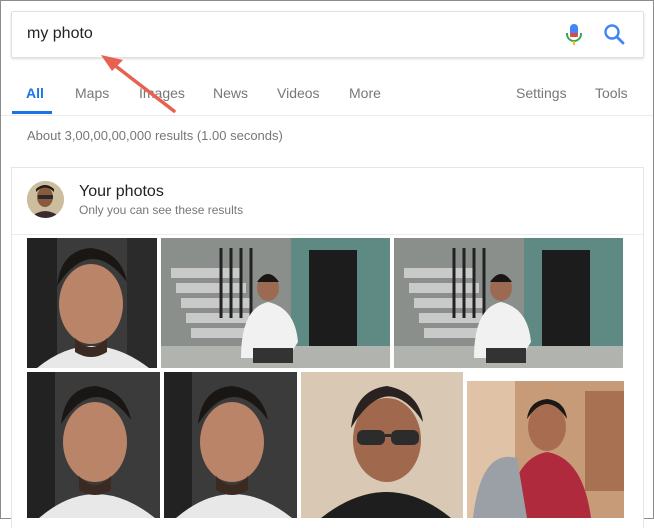 Image resolution: width=654 pixels, height=528 pixels. What do you see at coordinates (298, 93) in the screenshot?
I see `tab-videos: Videos` at bounding box center [298, 93].